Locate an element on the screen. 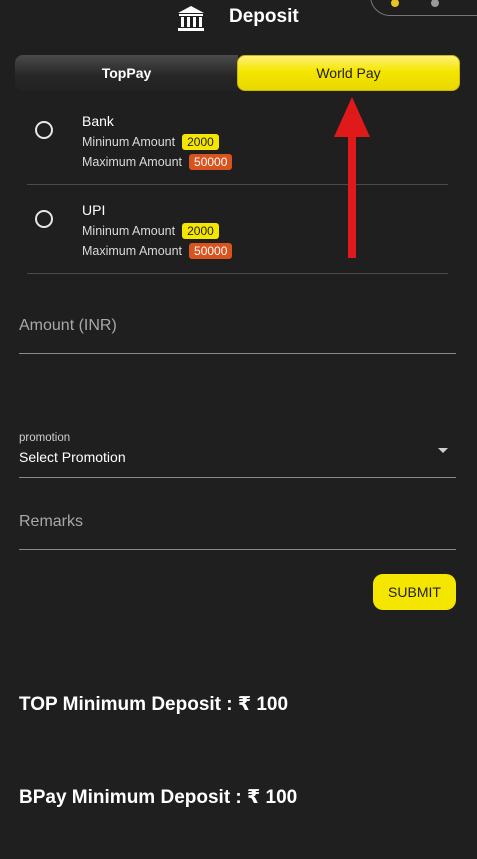 The width and height of the screenshot is (477, 859). submit-button: SUBMIT is located at coordinates (414, 592).